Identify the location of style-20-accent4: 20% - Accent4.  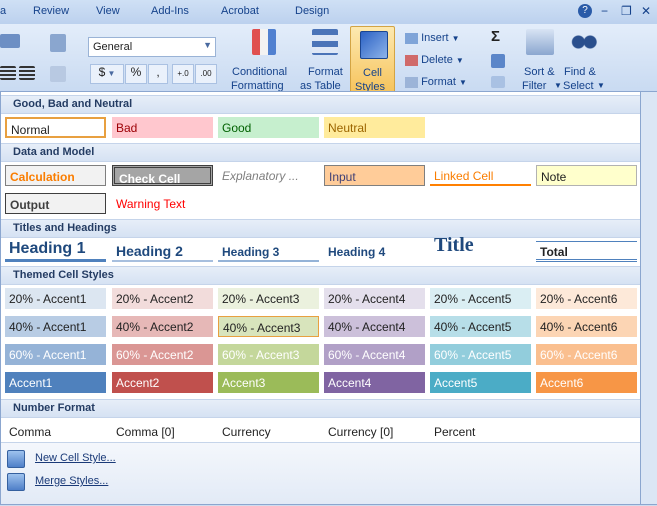
(374, 298).